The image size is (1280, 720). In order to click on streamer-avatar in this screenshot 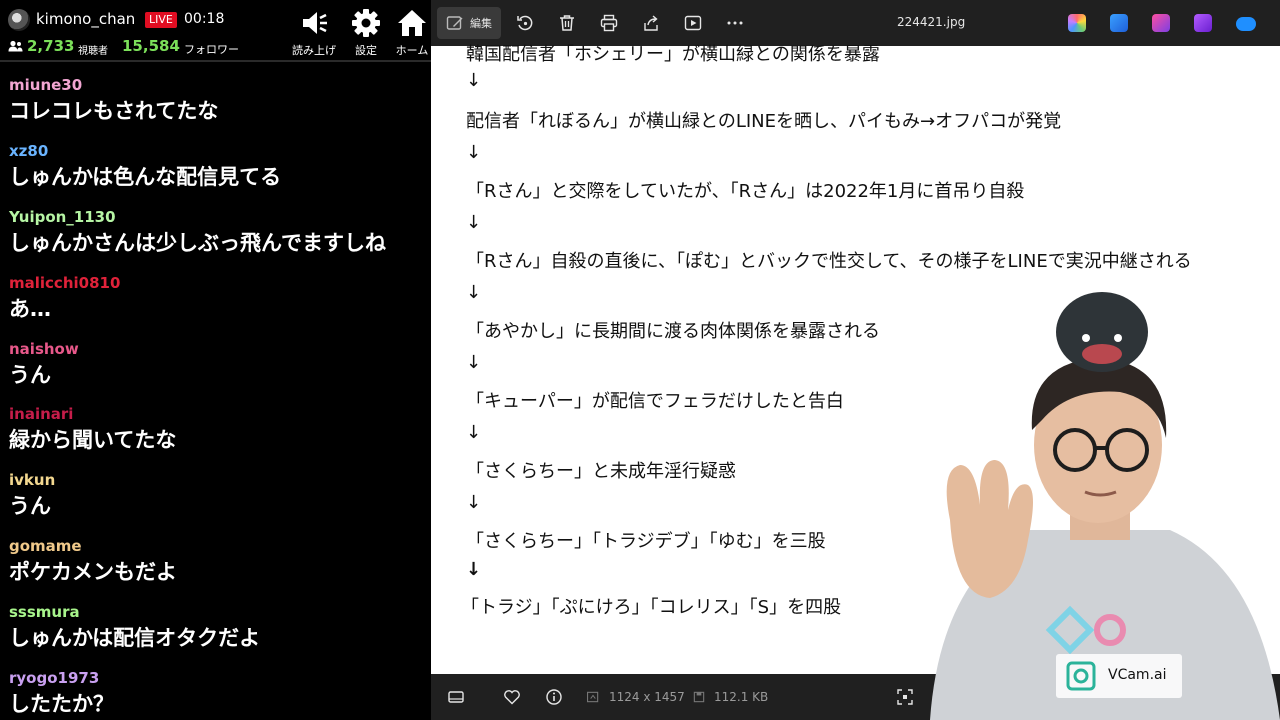, I will do `click(19, 20)`.